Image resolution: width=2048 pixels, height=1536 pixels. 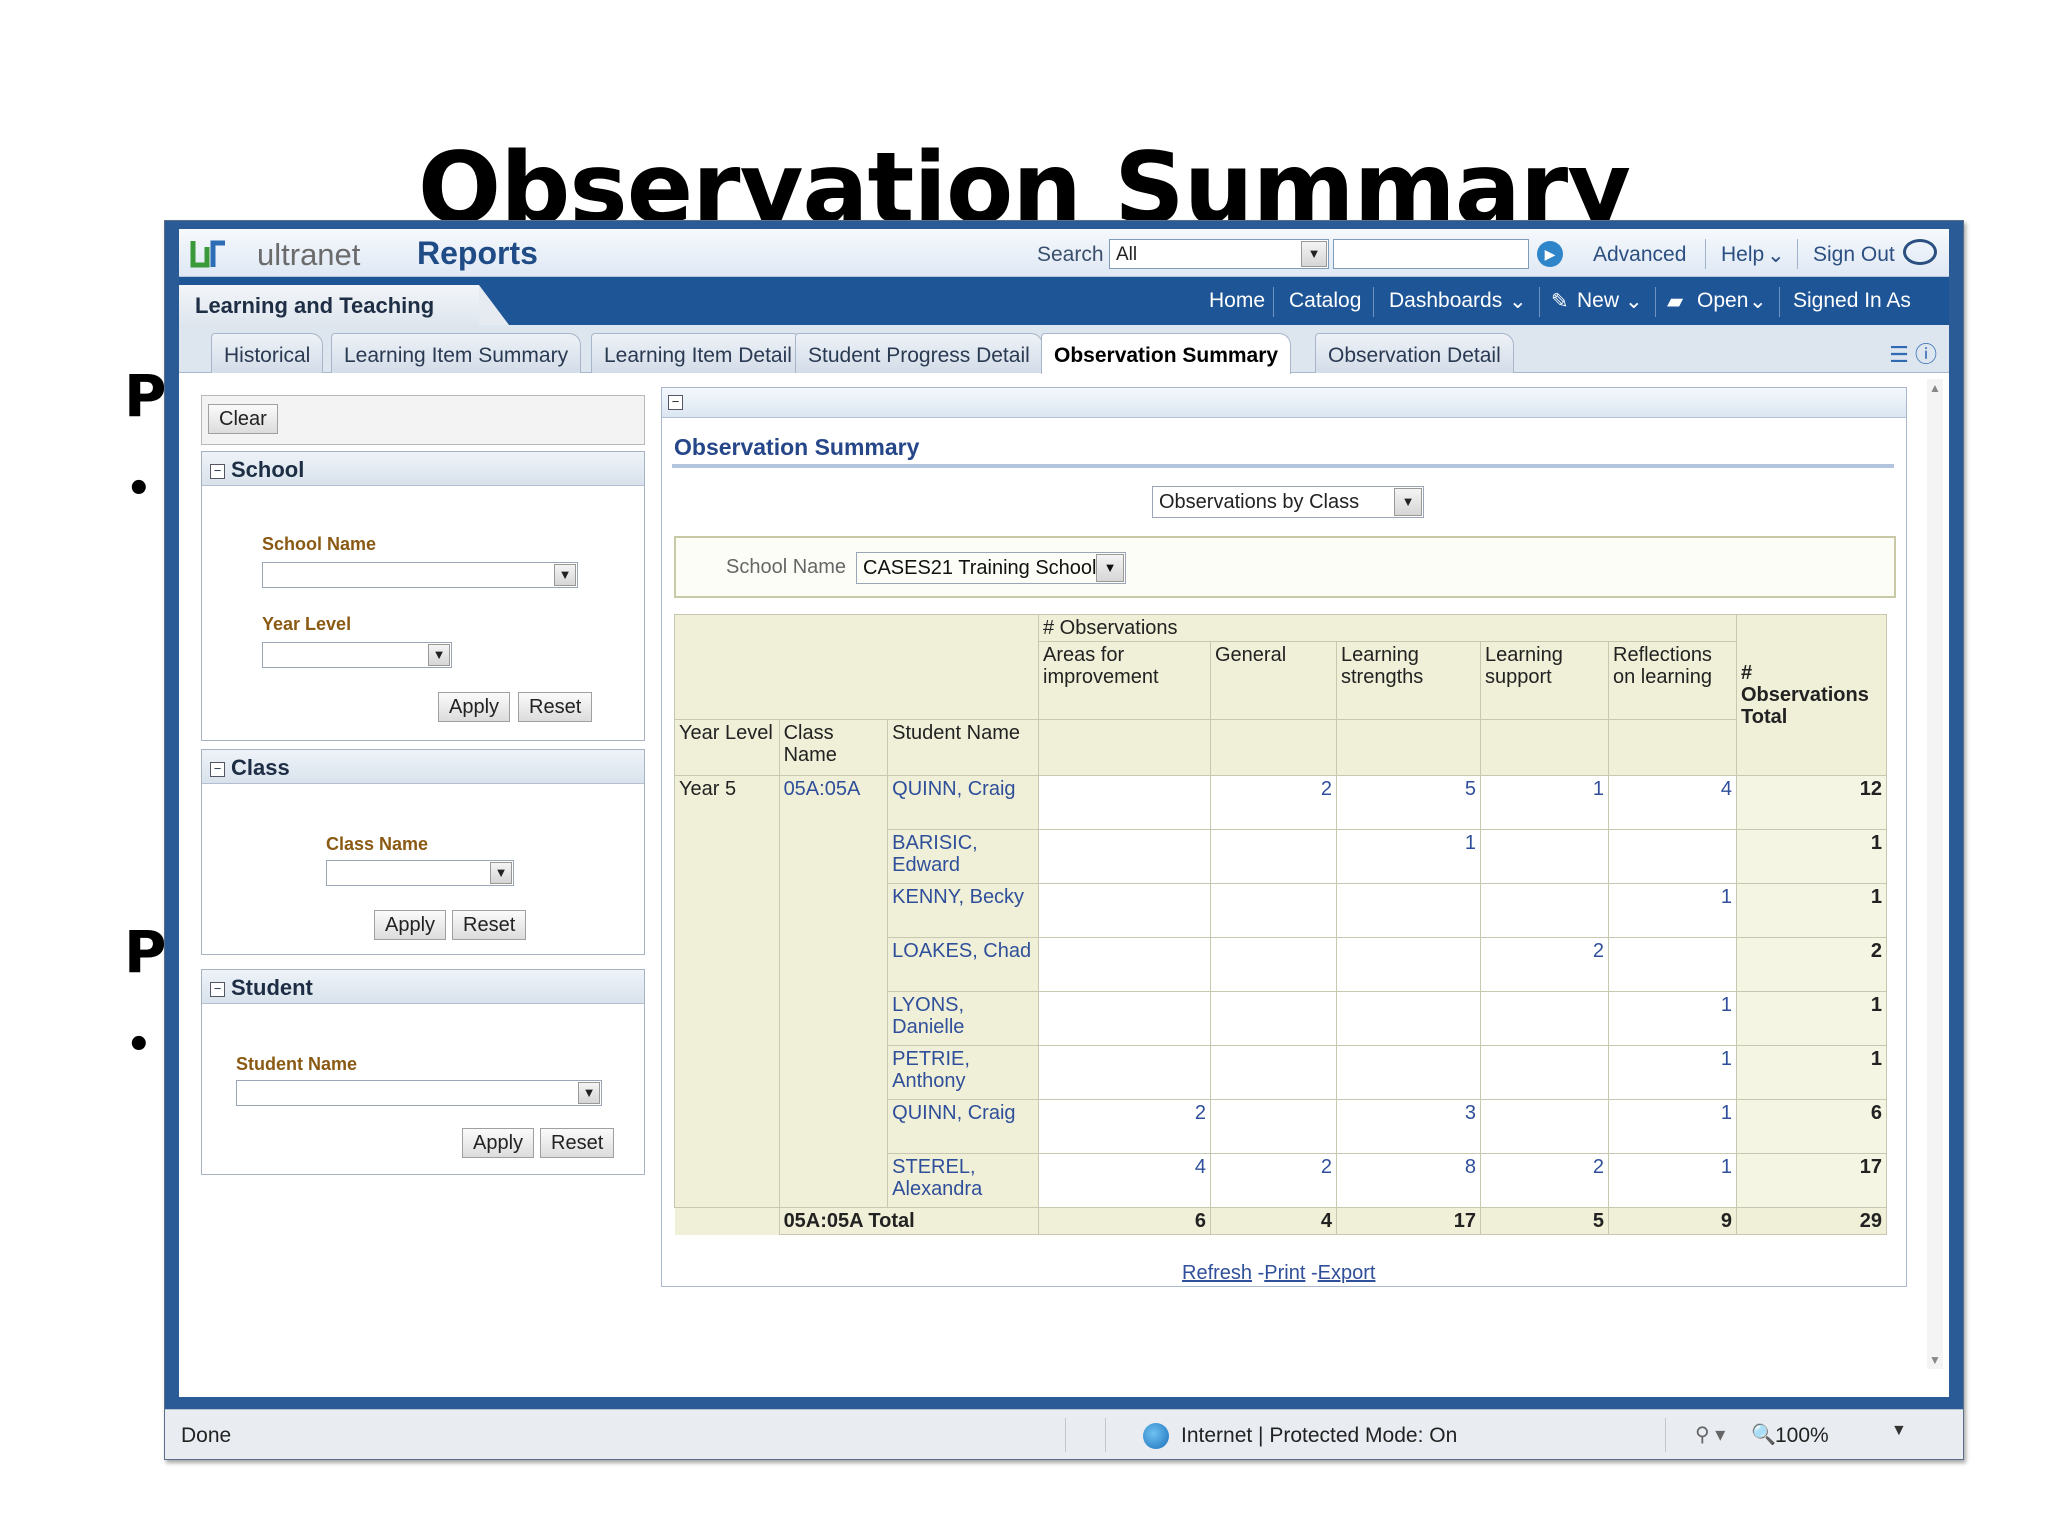 What do you see at coordinates (1639, 255) in the screenshot?
I see `advanced-link: Advanced` at bounding box center [1639, 255].